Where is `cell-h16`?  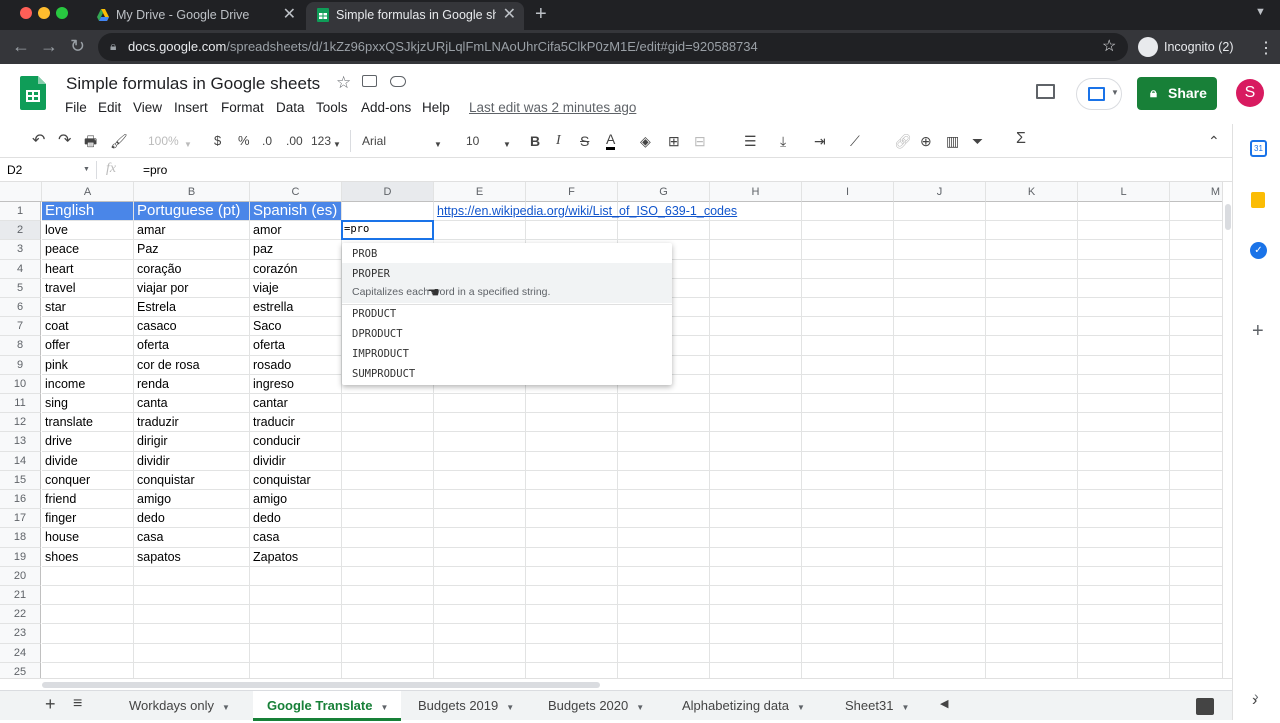
cell-h16 is located at coordinates (756, 500).